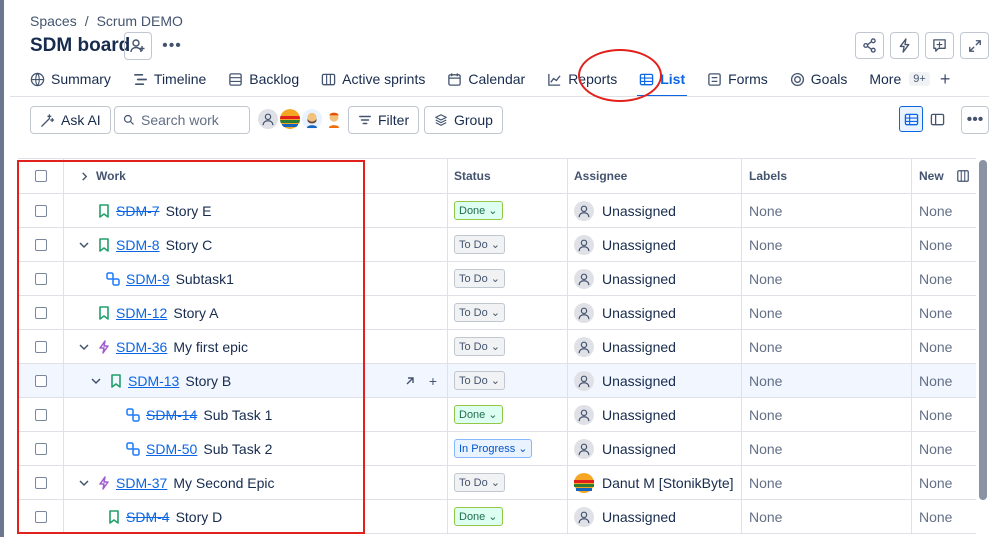 This screenshot has width=999, height=537. Describe the element at coordinates (904, 45) in the screenshot. I see `automation-button` at that location.